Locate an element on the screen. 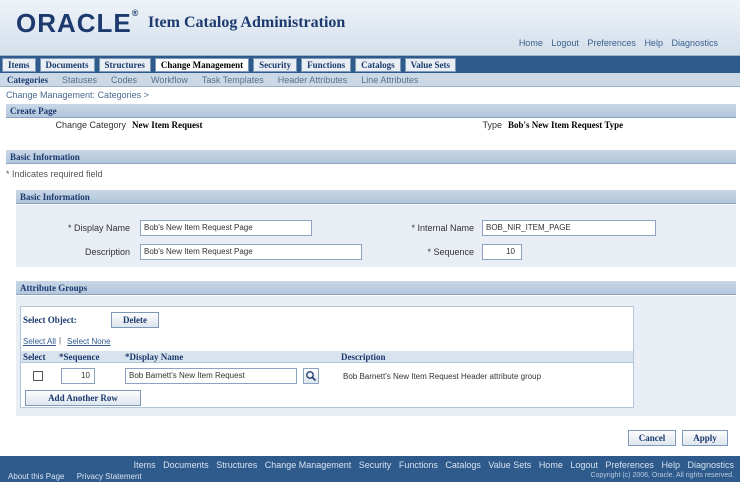 This screenshot has width=740, height=482. footer-link-items: Items is located at coordinates (145, 465).